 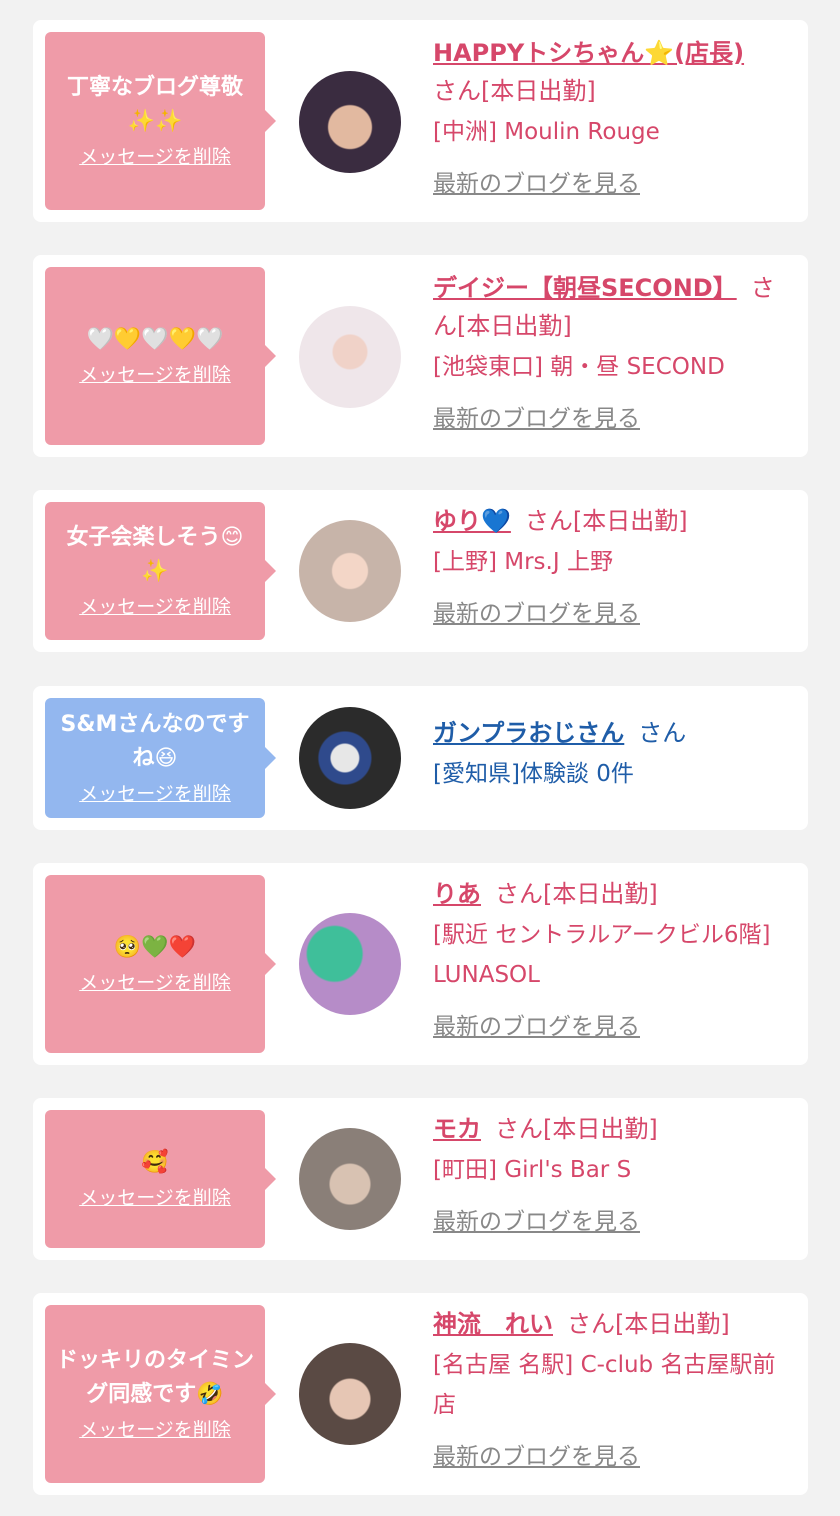 What do you see at coordinates (523, 562) in the screenshot?
I see `shop-name: [上野] Mrs.J 上野` at bounding box center [523, 562].